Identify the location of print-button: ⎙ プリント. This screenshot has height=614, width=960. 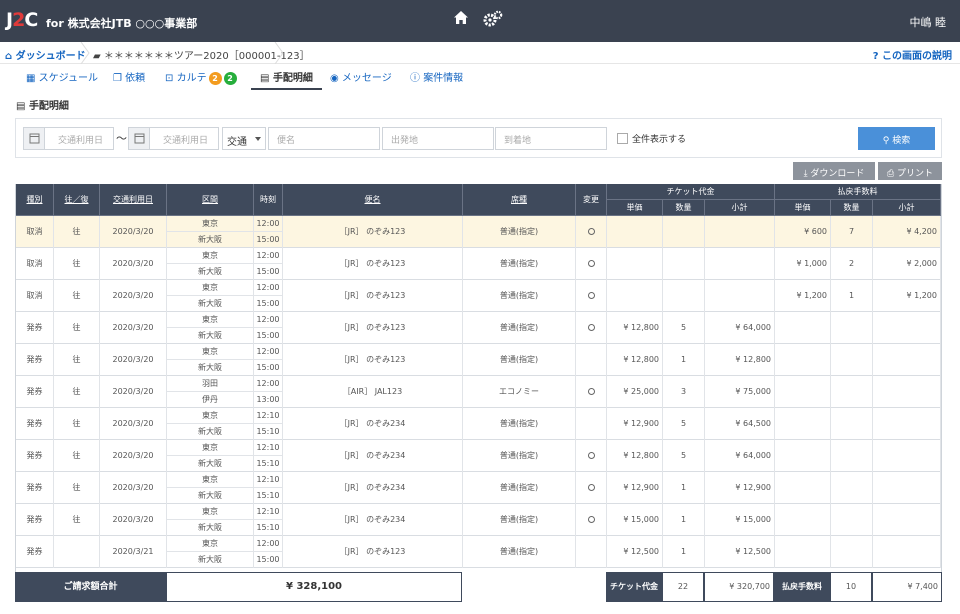
(910, 171).